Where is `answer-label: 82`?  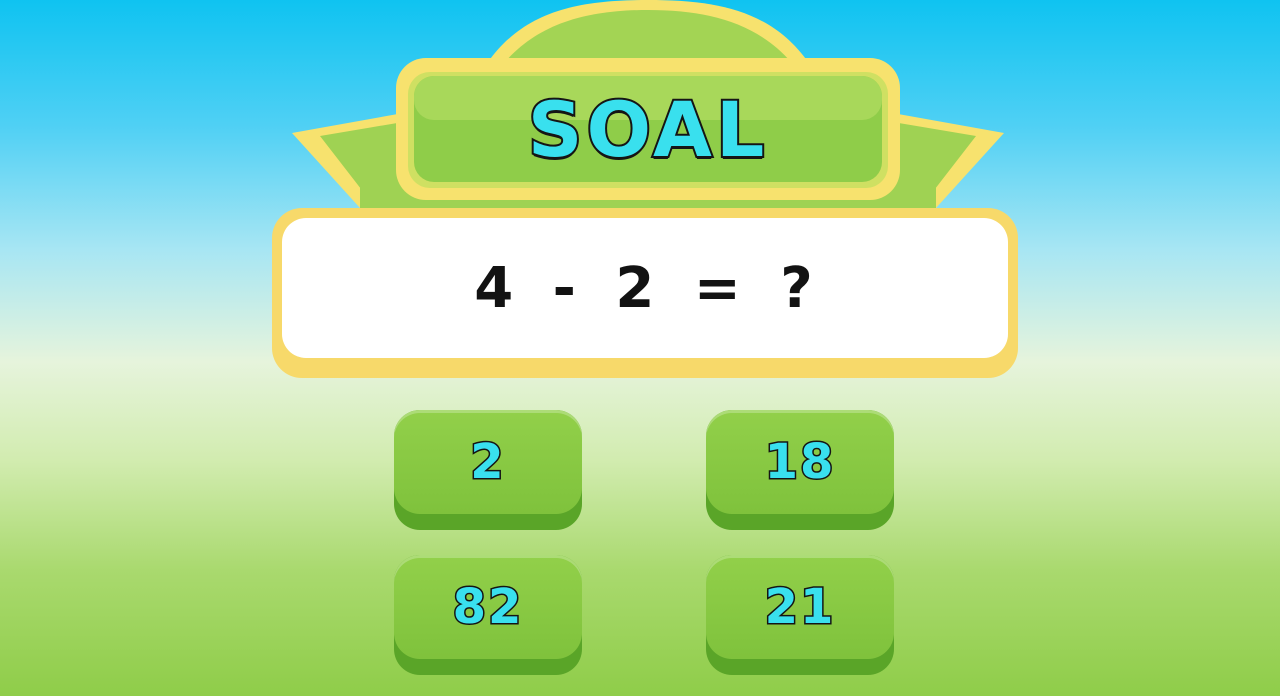
answer-label: 82 is located at coordinates (487, 607).